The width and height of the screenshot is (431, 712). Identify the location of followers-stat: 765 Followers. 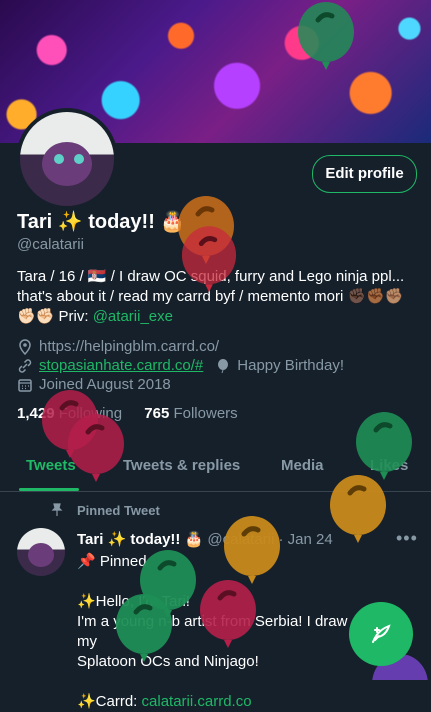
(190, 413).